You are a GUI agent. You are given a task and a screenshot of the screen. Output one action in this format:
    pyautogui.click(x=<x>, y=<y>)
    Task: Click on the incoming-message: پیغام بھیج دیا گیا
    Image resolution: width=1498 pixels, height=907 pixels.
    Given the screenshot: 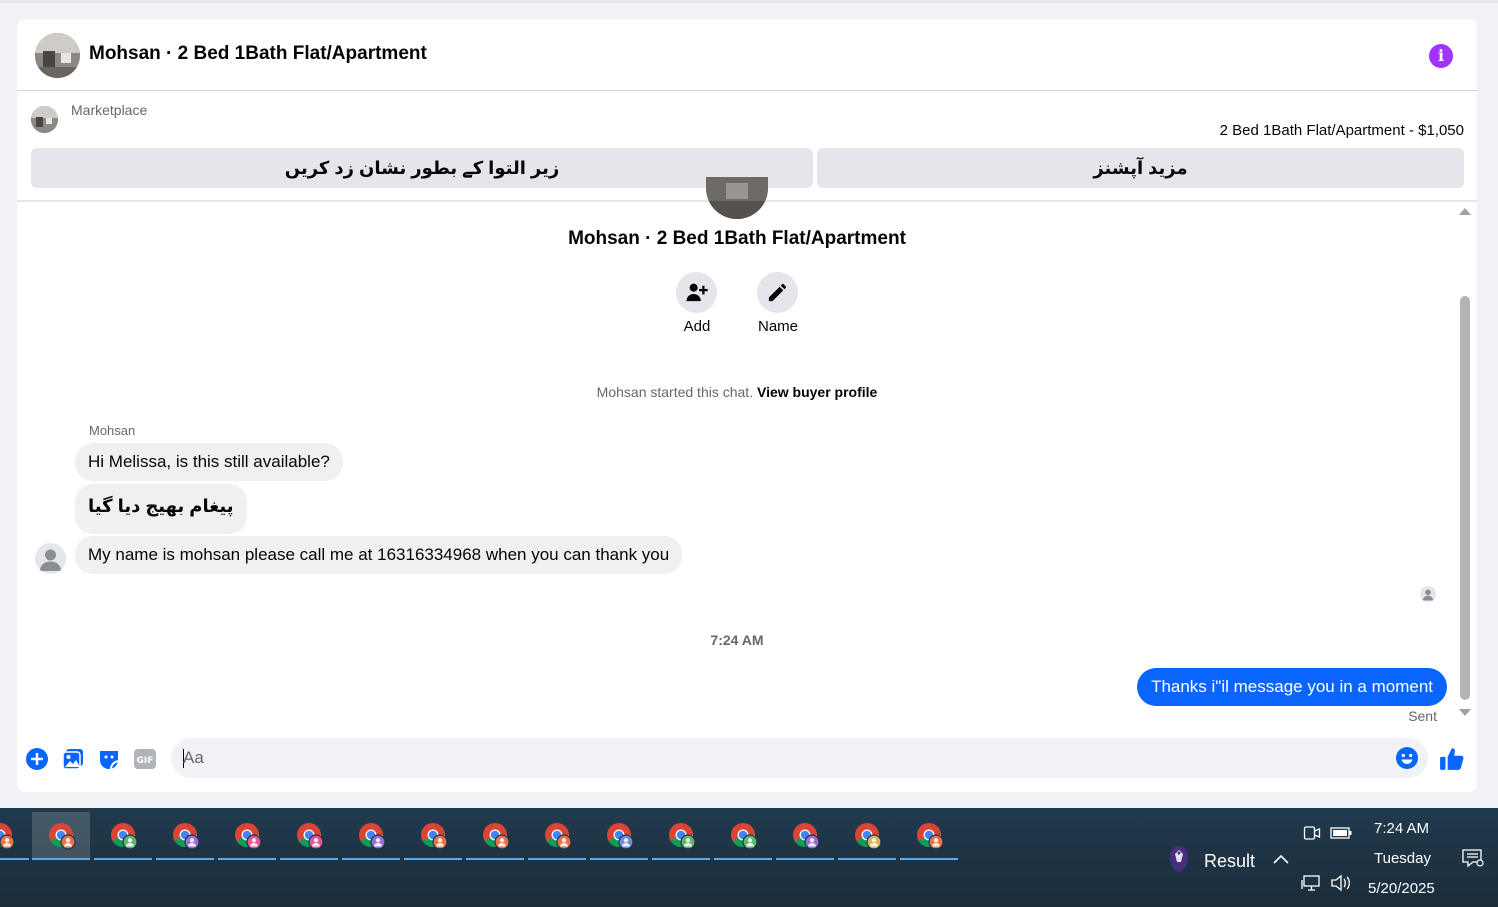 What is the action you would take?
    pyautogui.click(x=161, y=509)
    